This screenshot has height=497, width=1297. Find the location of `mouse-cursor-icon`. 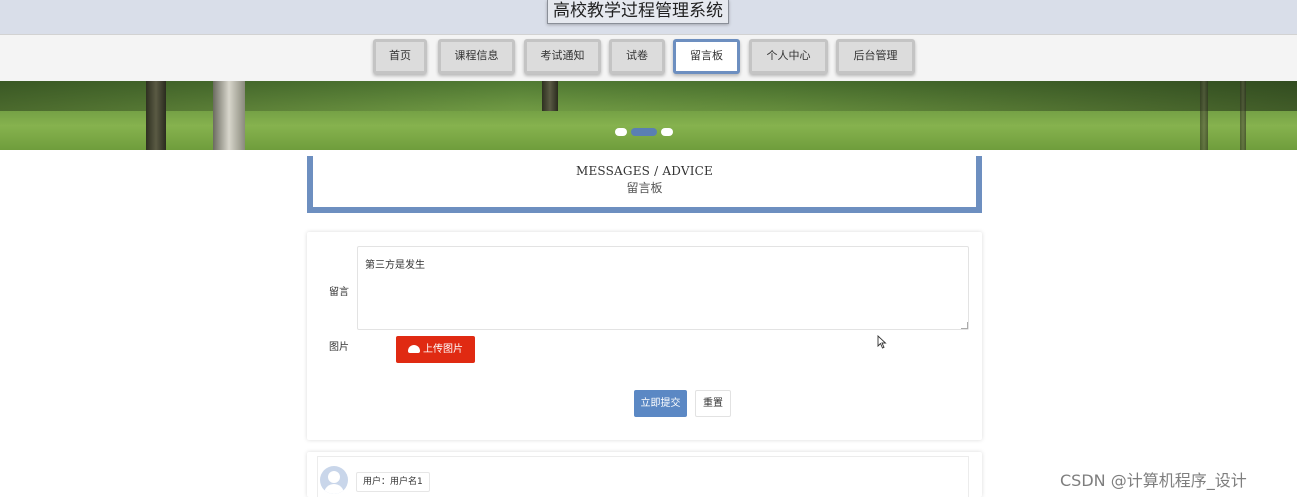

mouse-cursor-icon is located at coordinates (882, 342).